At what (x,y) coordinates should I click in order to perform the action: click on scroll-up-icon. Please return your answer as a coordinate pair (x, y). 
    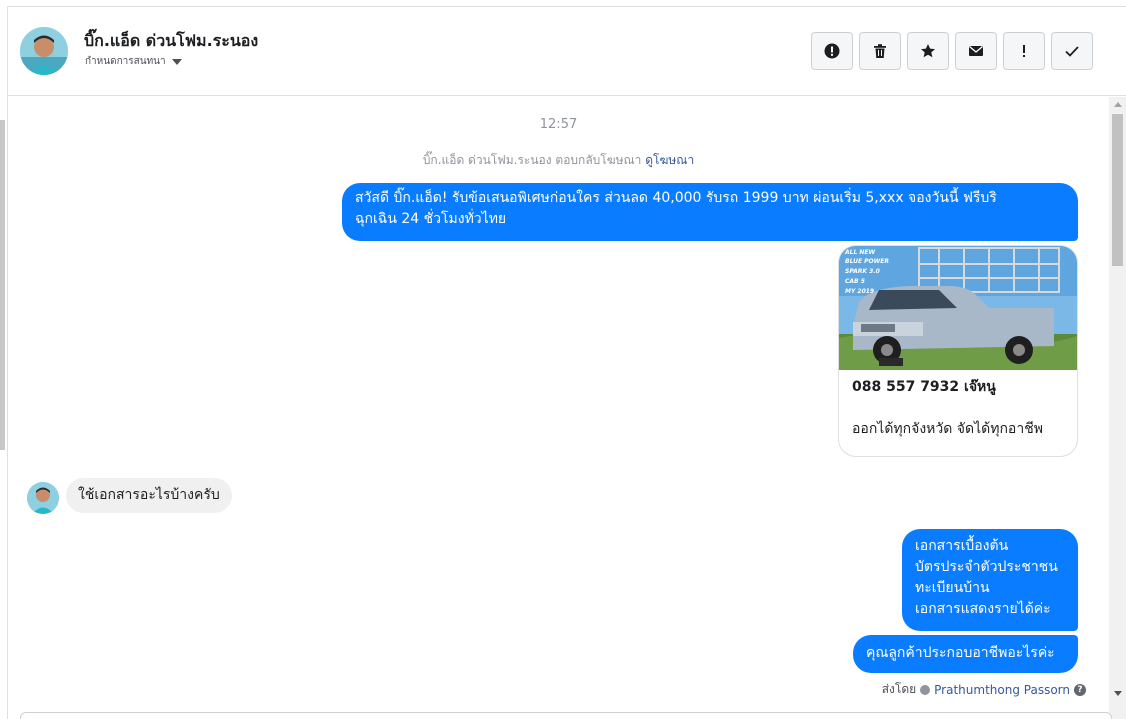
    Looking at the image, I should click on (1118, 104).